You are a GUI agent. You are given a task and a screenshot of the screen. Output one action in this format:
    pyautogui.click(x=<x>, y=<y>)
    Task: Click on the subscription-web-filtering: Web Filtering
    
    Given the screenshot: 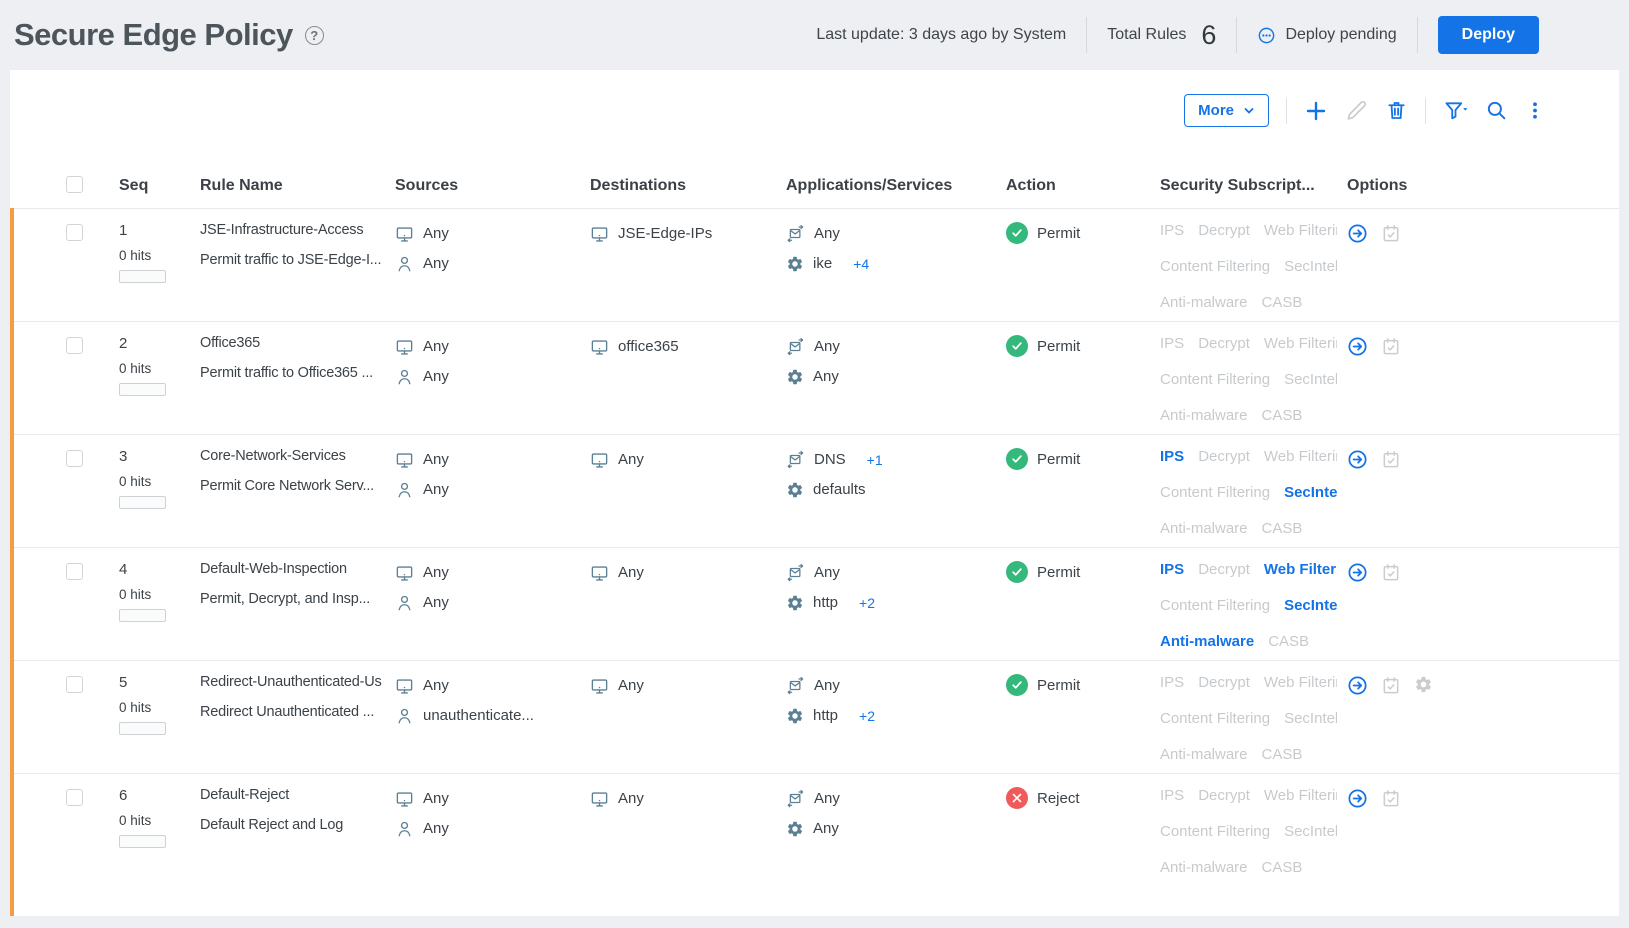 What is the action you would take?
    pyautogui.click(x=1300, y=795)
    